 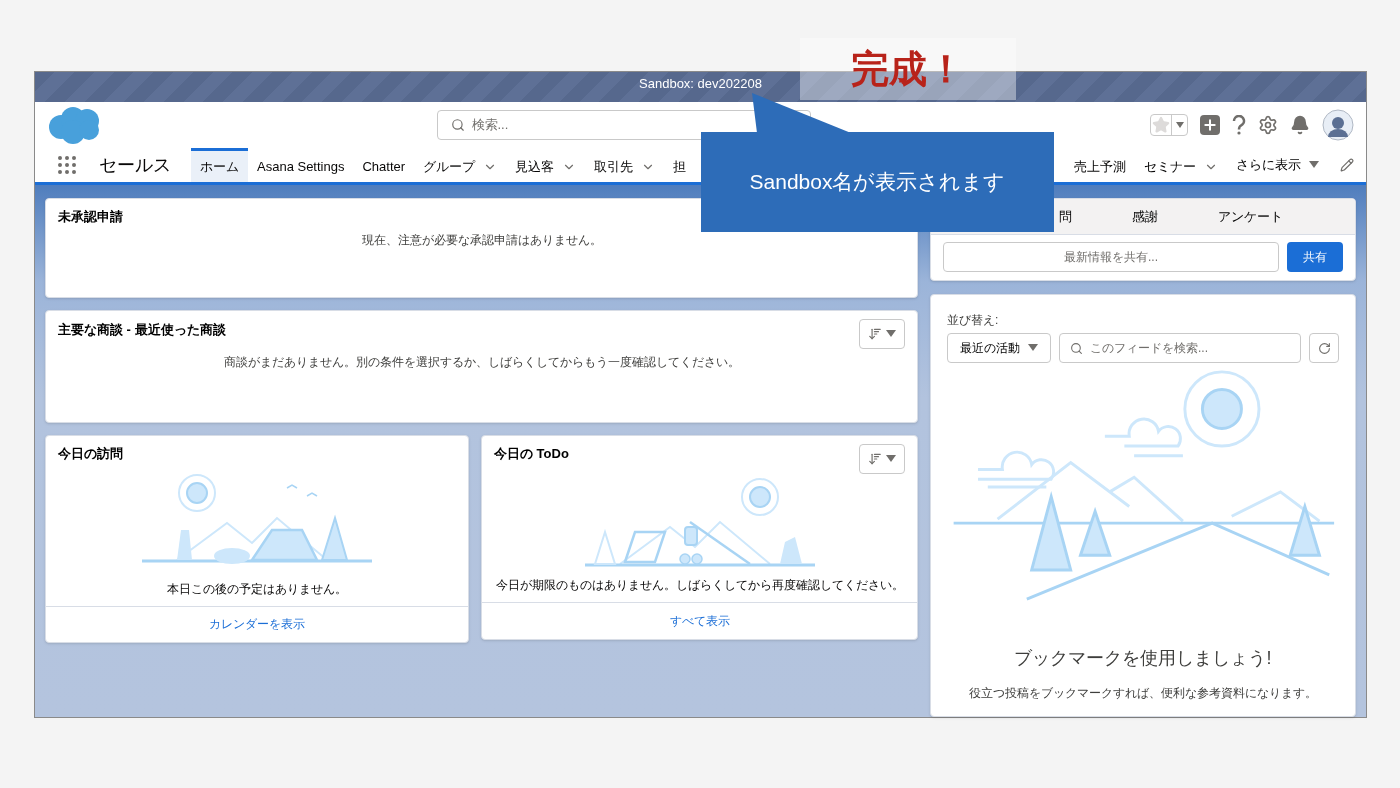 I want to click on avatar, so click(x=1338, y=124).